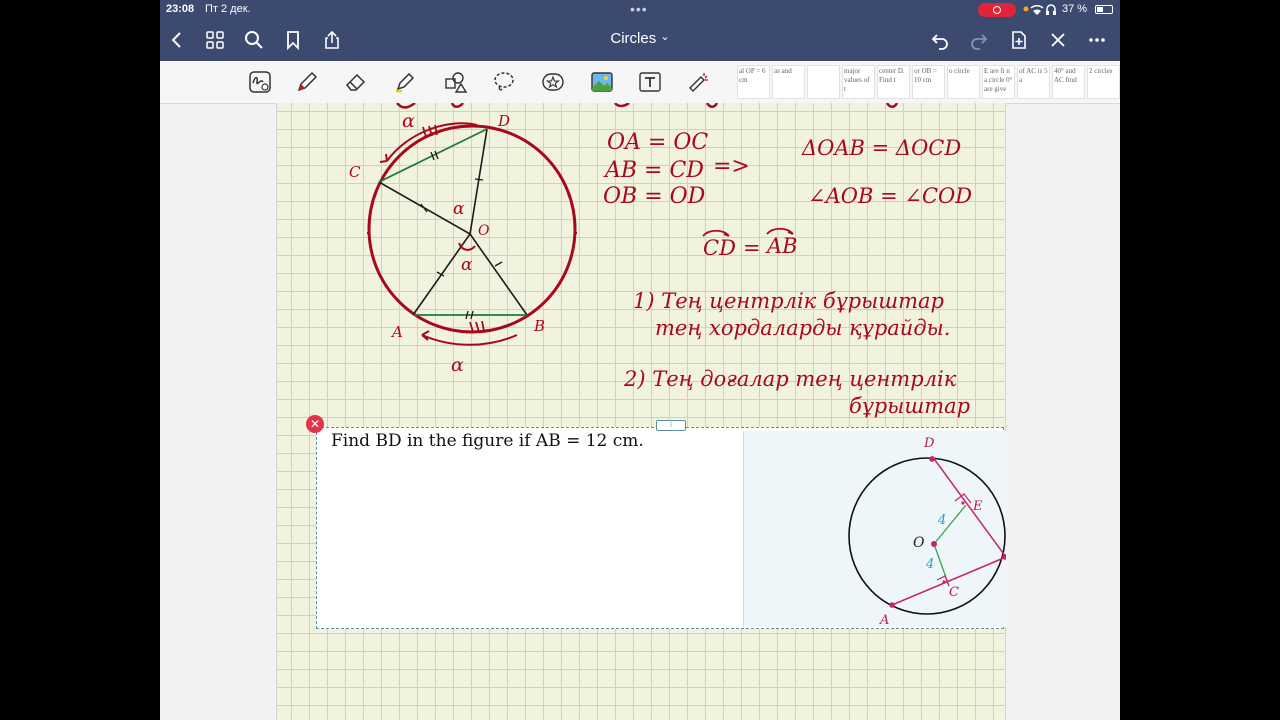 The height and width of the screenshot is (720, 1280). Describe the element at coordinates (647, 106) in the screenshot. I see `top-cut-ink` at that location.